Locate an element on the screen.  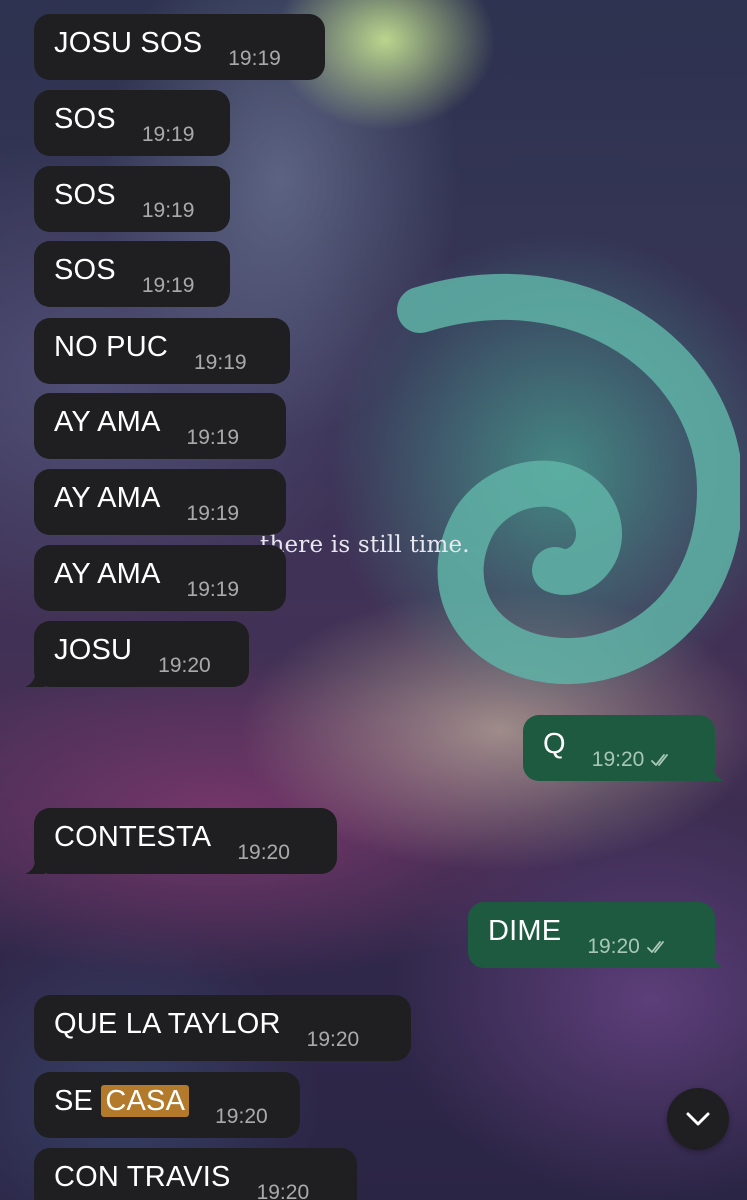
message-text: Q is located at coordinates (554, 743).